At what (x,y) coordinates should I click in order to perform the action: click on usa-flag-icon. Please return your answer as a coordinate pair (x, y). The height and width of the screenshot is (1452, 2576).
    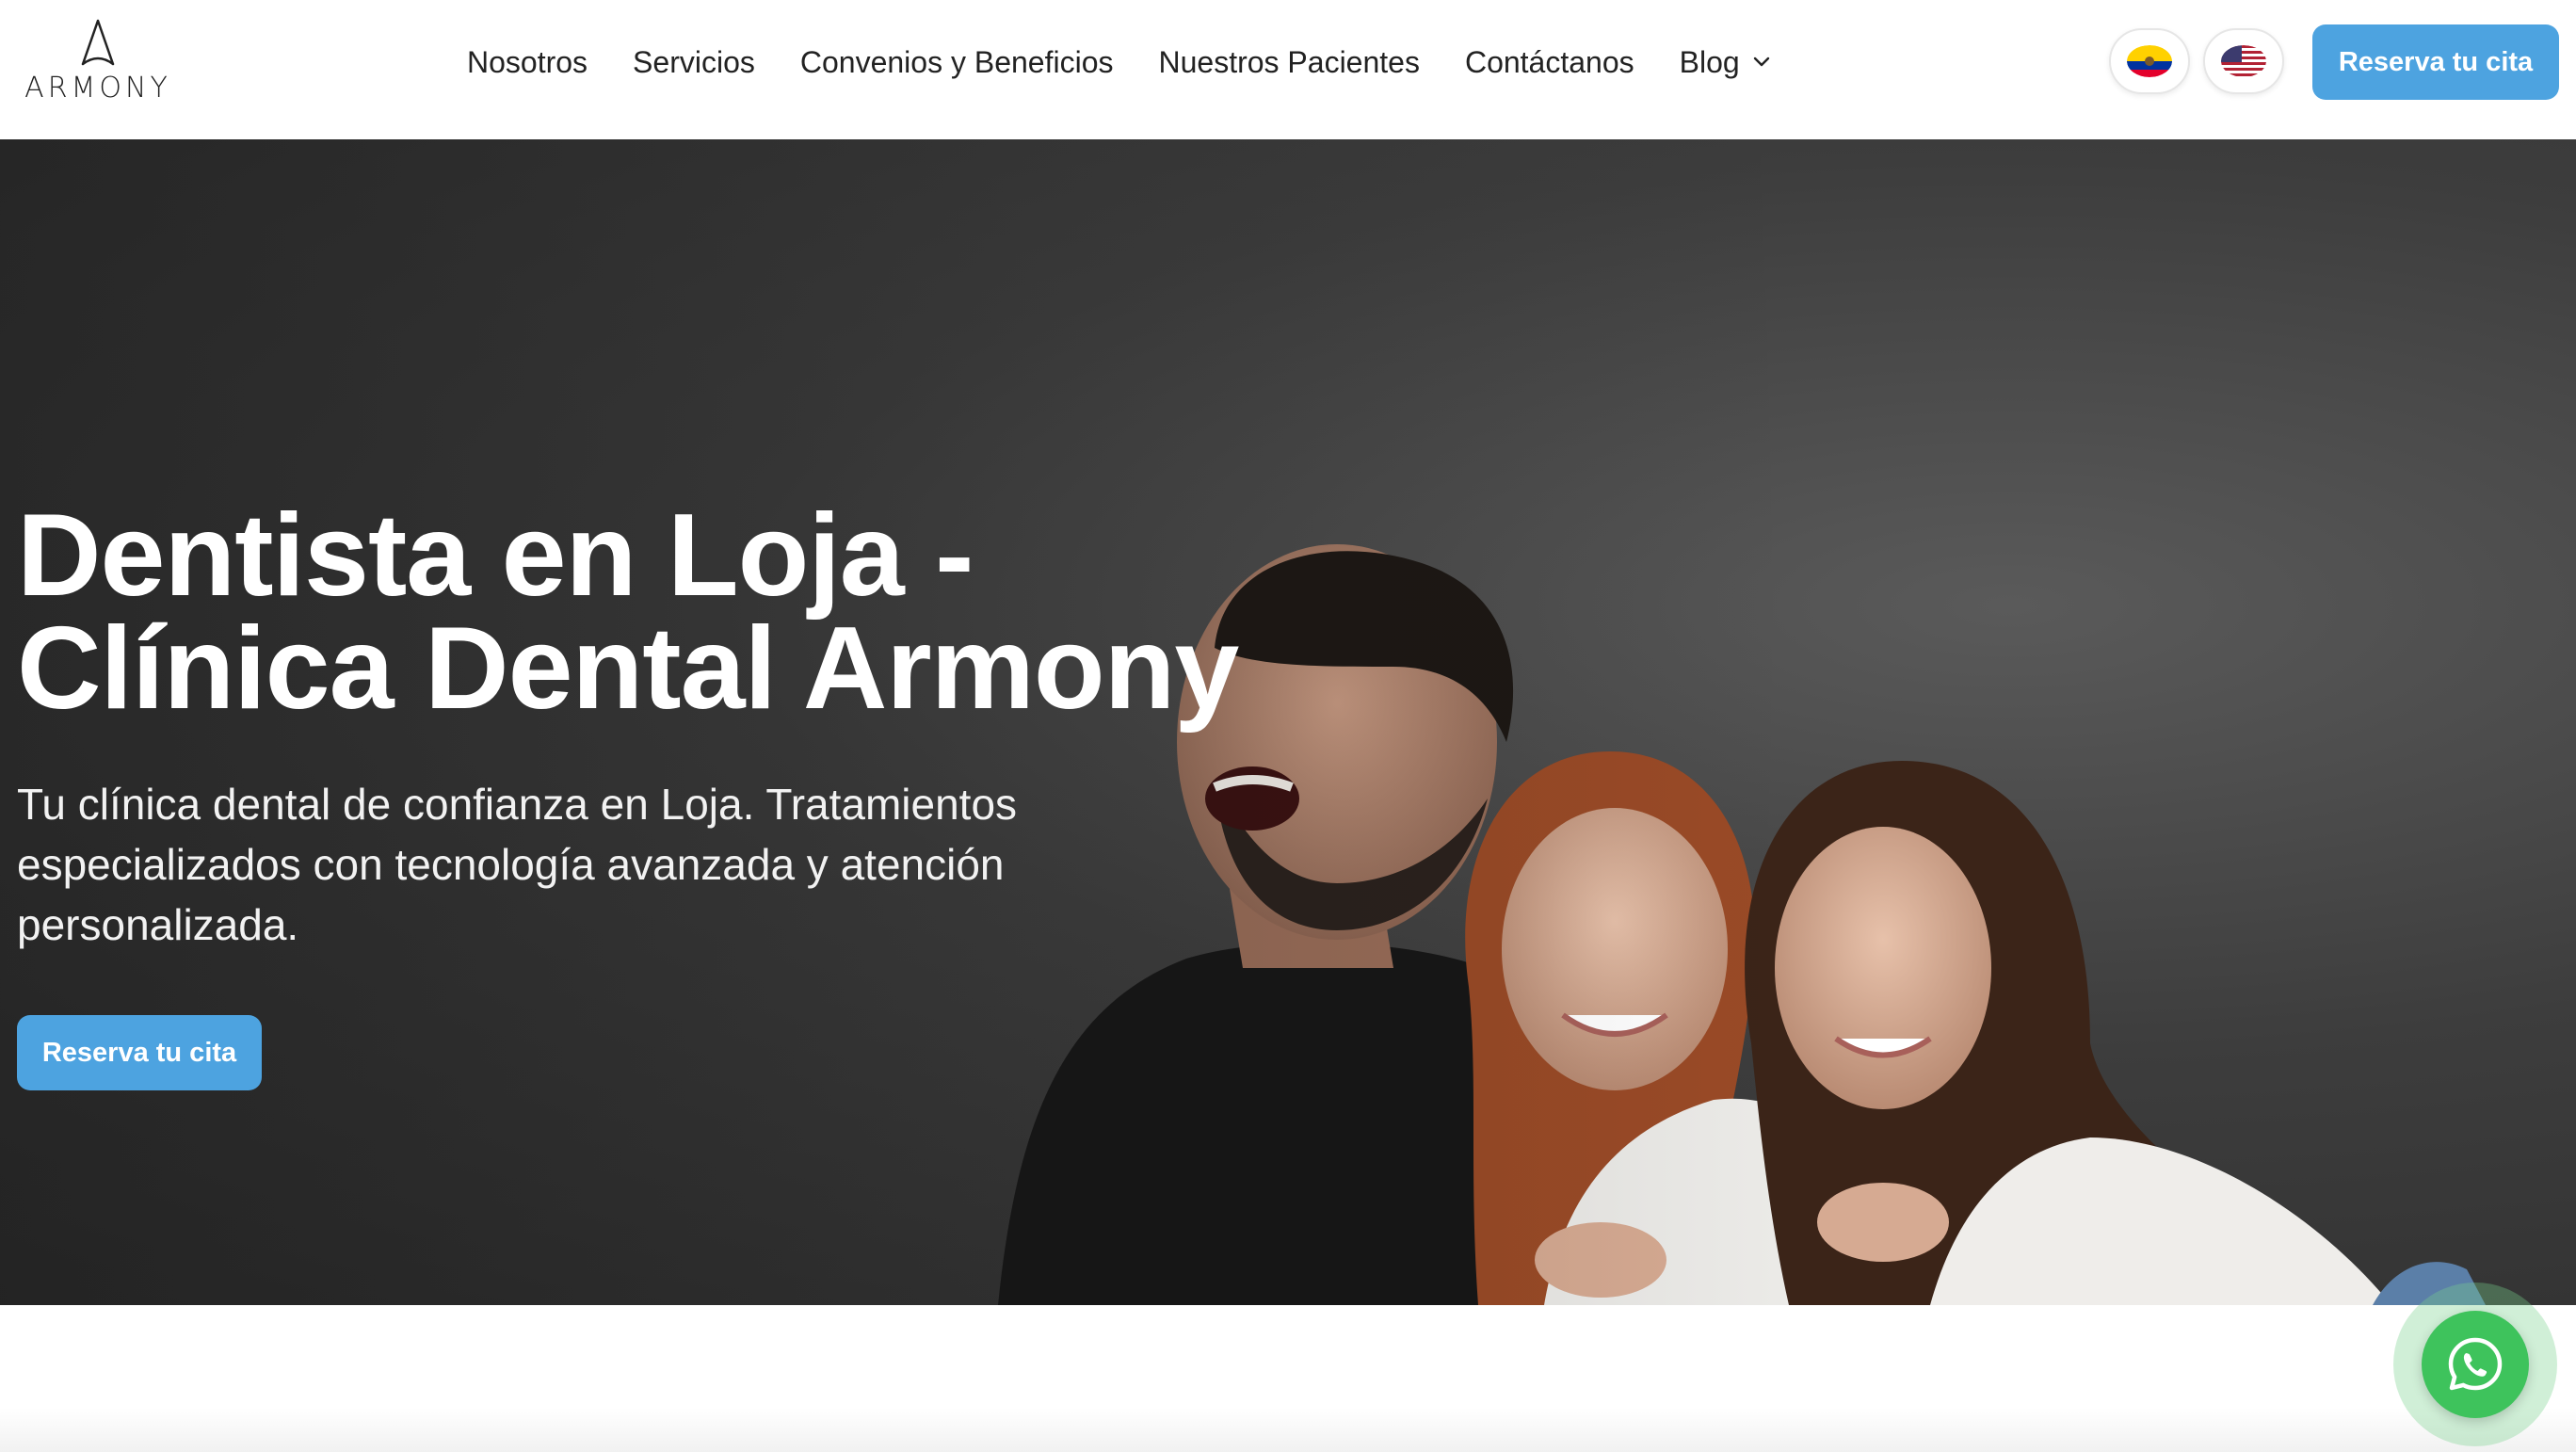
    Looking at the image, I should click on (2243, 61).